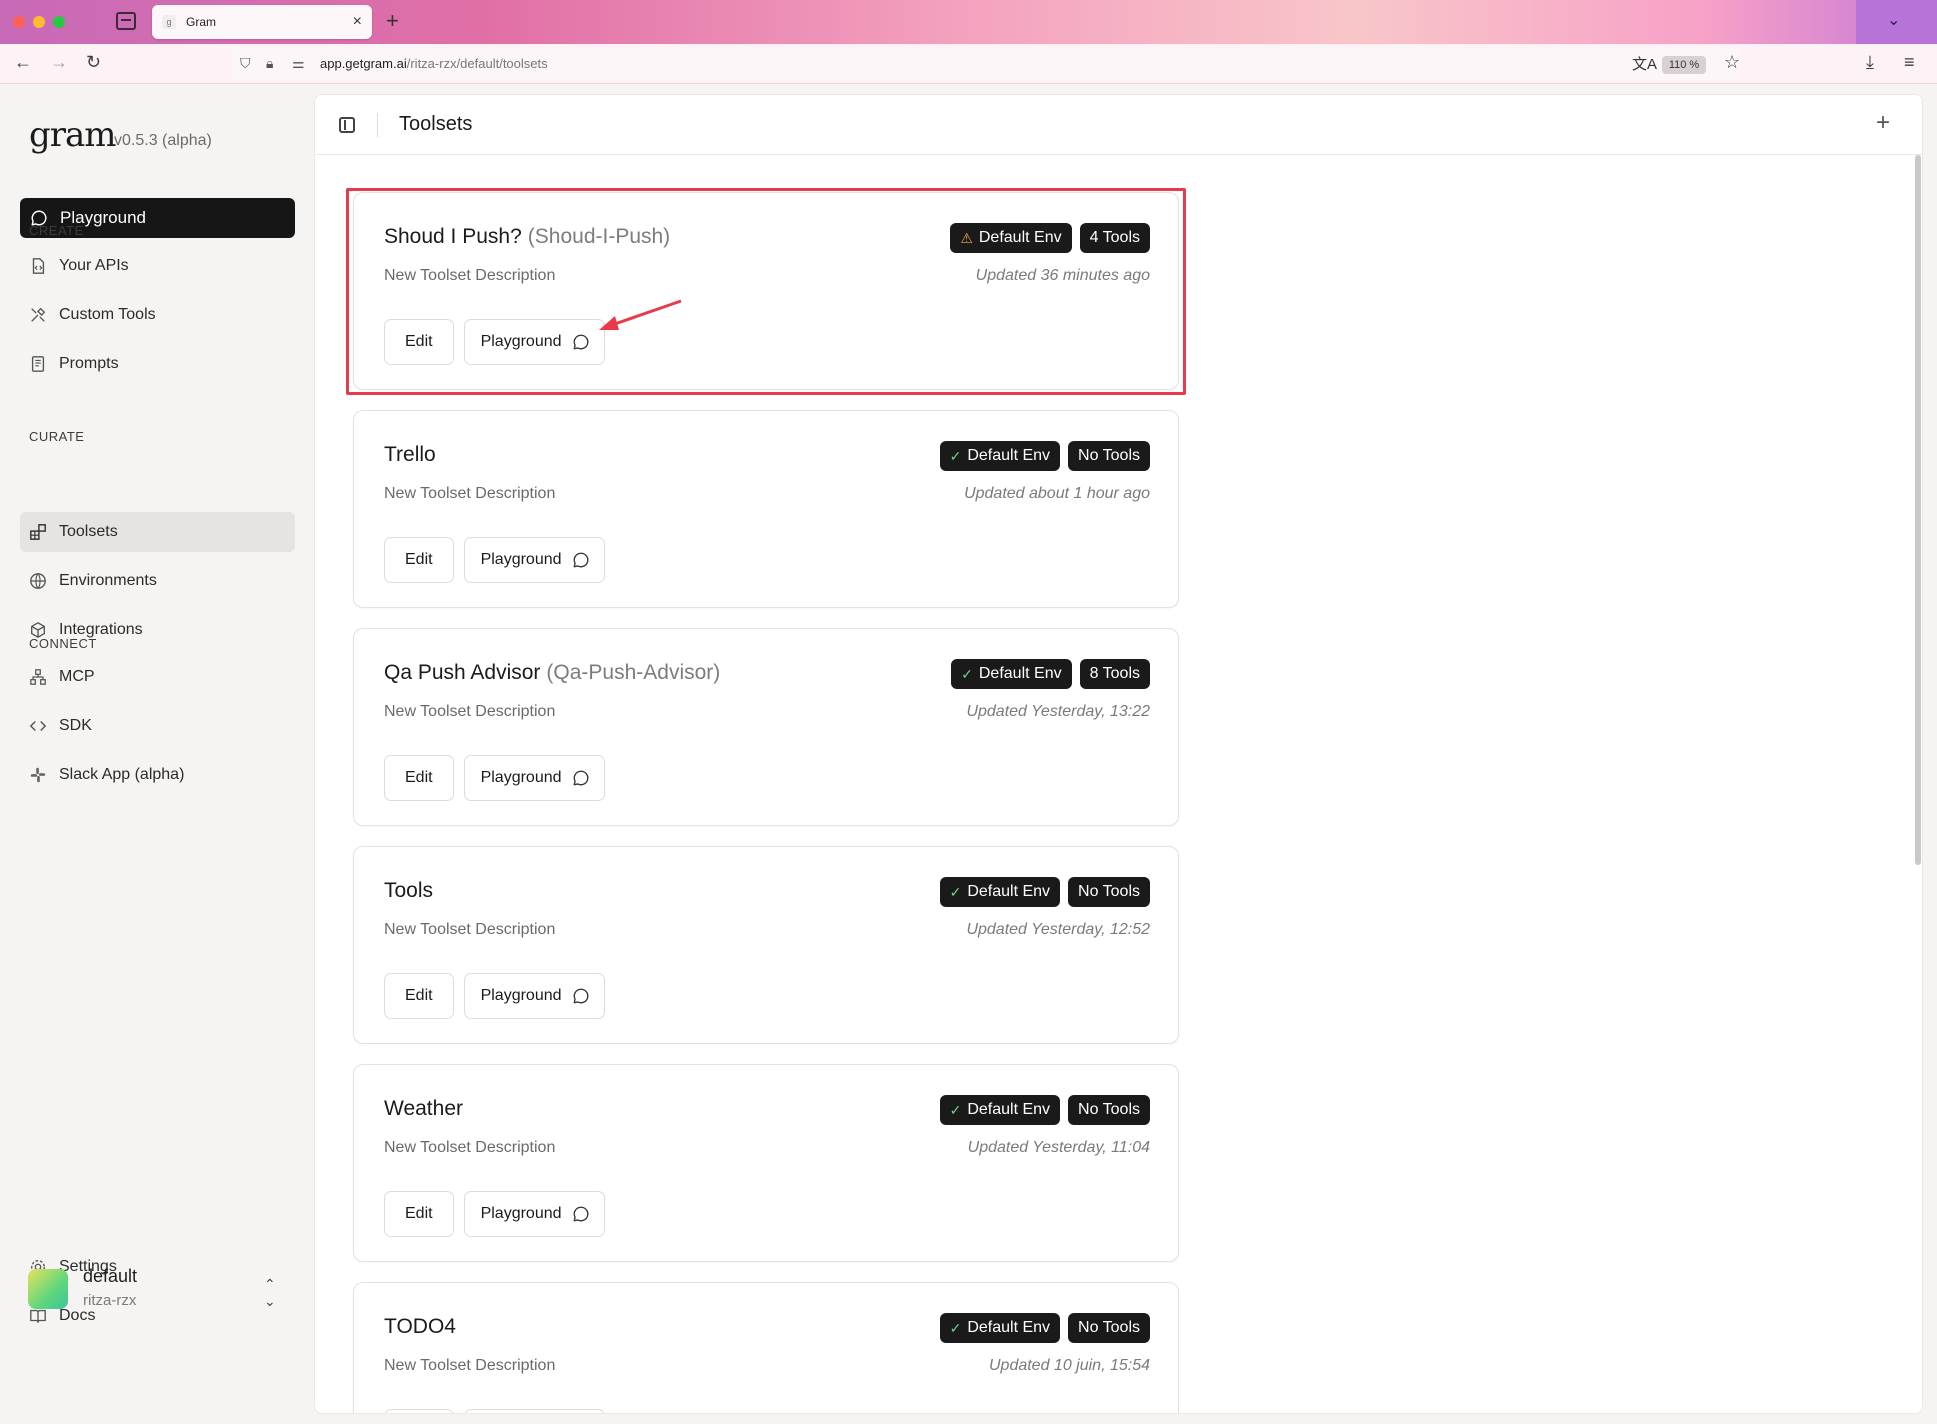  Describe the element at coordinates (599, 236) in the screenshot. I see `toolset-slug: (Shoud-I-Push)` at that location.